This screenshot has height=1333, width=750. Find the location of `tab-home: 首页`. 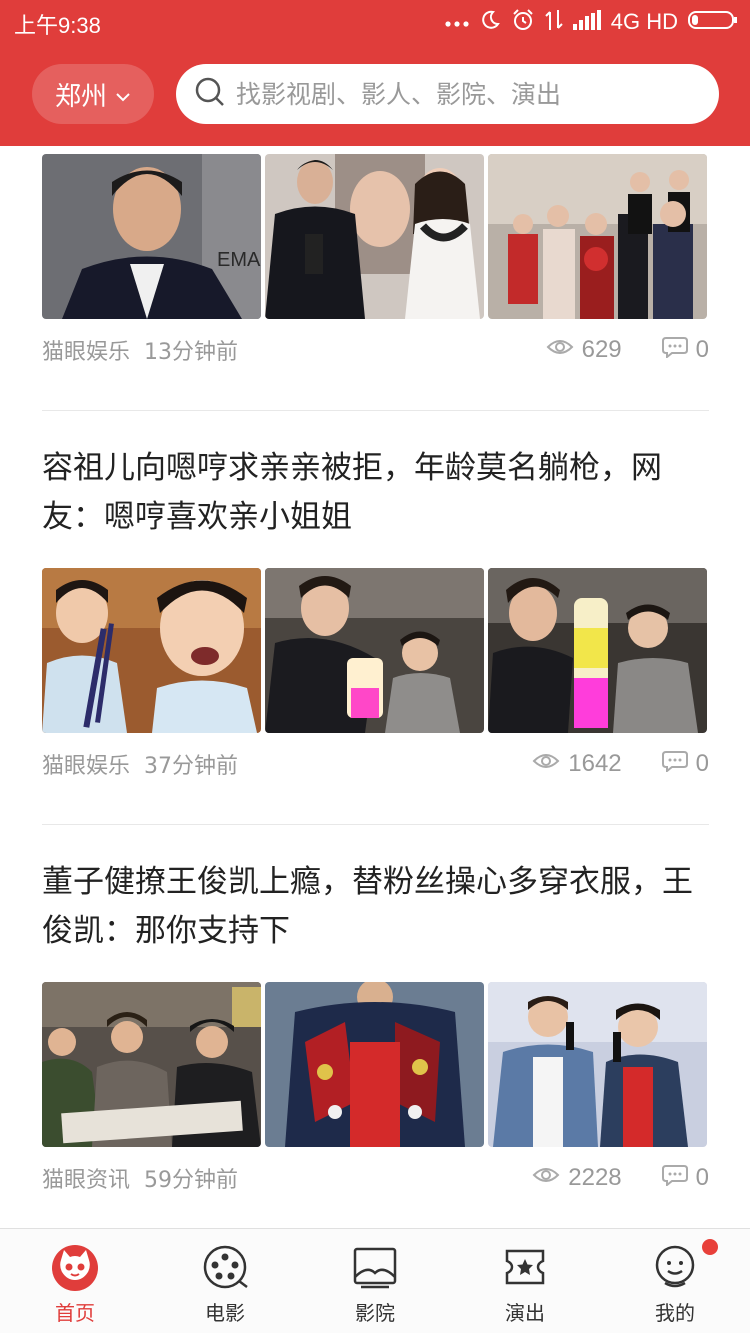

tab-home: 首页 is located at coordinates (75, 1281).